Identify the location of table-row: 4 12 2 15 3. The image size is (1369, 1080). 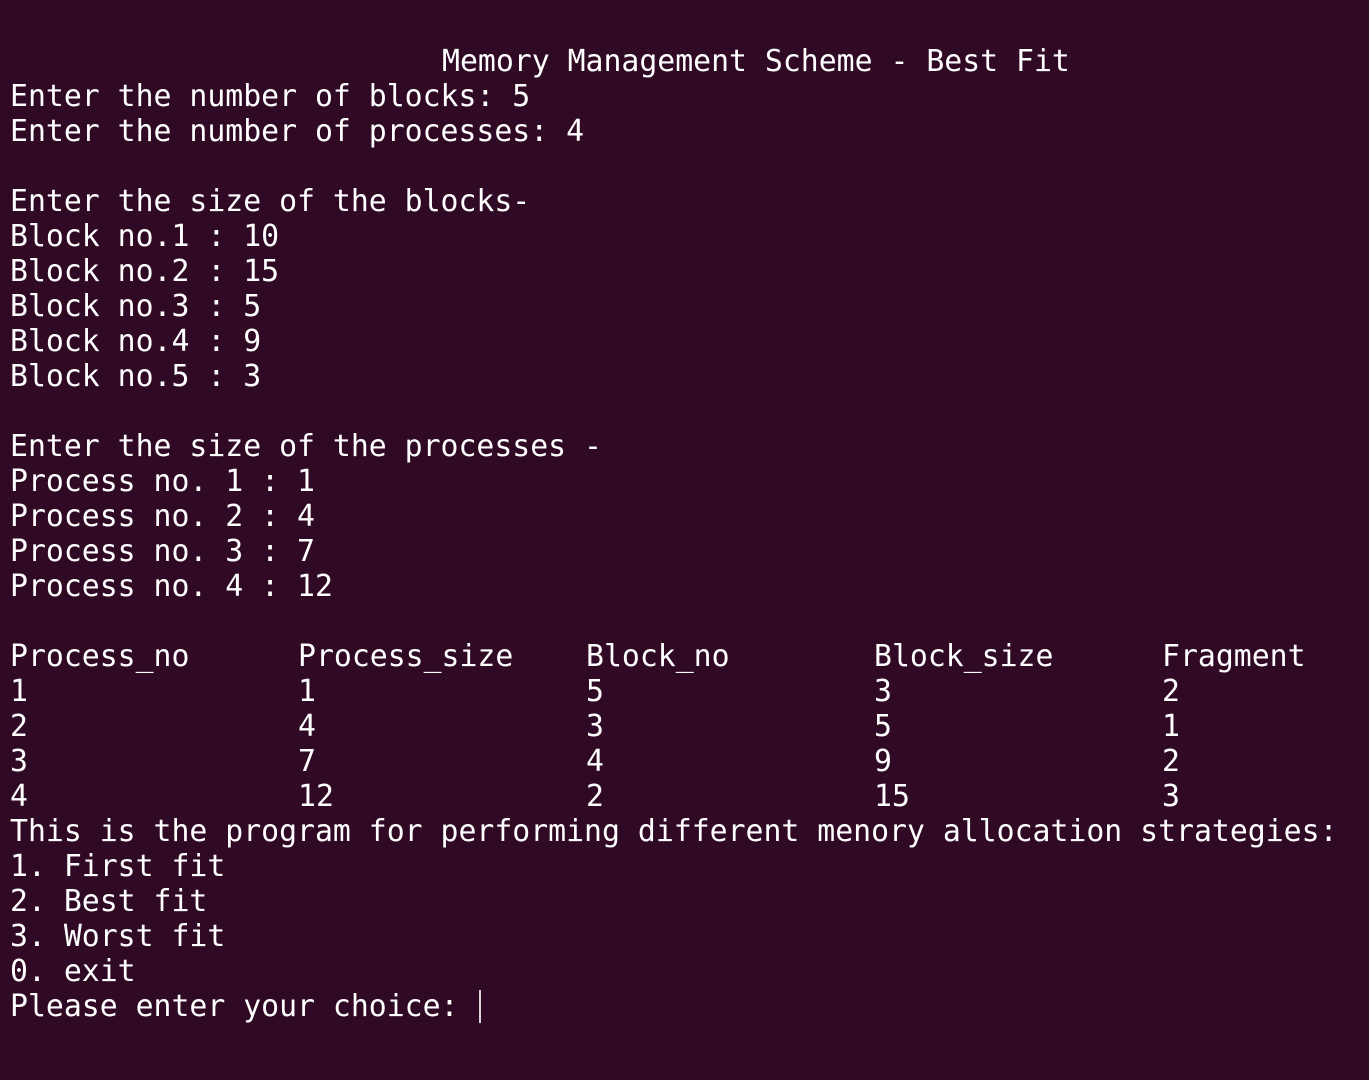
(689, 796).